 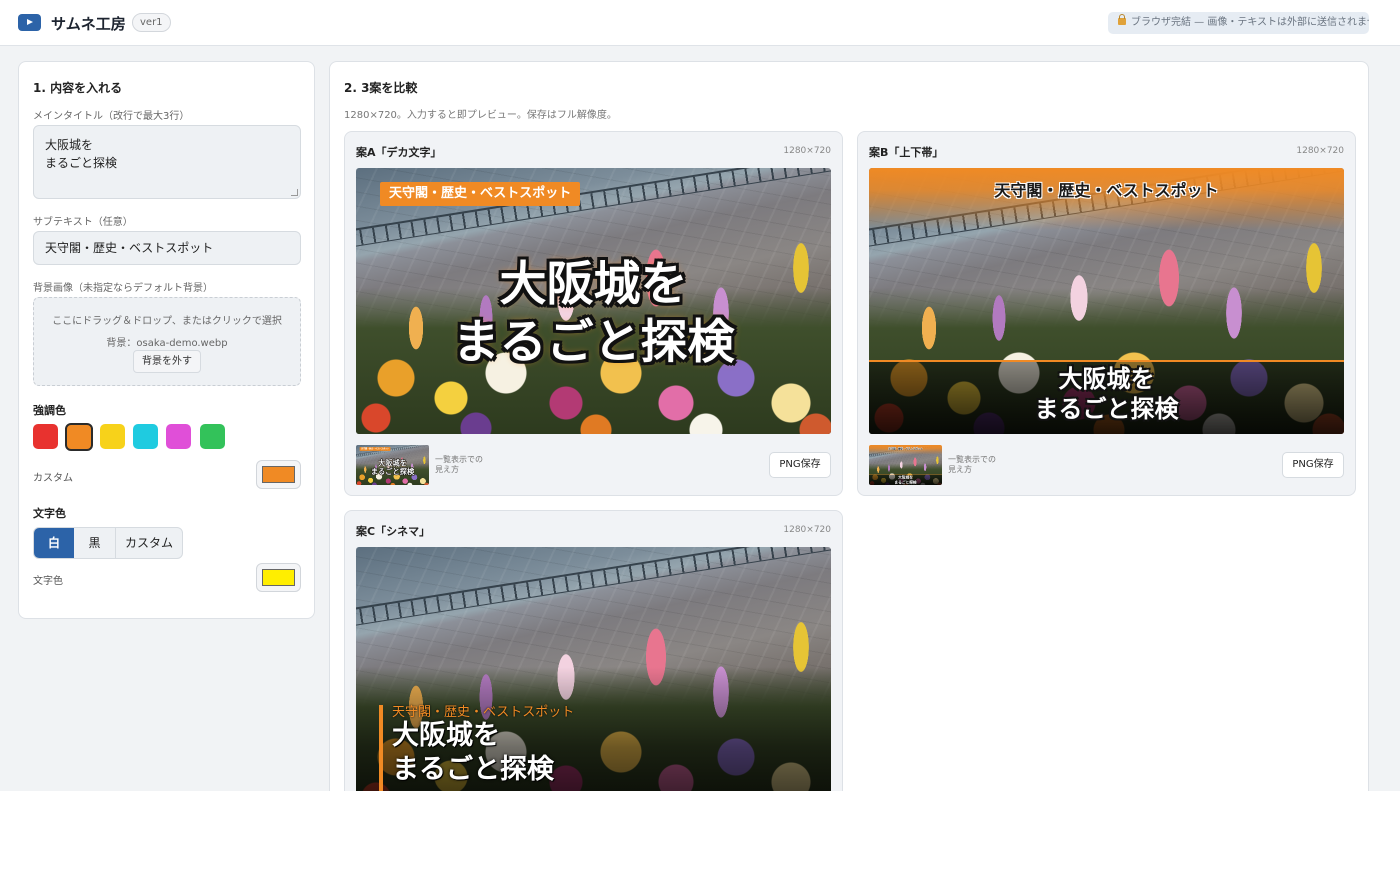 I want to click on accent-swatch-green, so click(x=212, y=436).